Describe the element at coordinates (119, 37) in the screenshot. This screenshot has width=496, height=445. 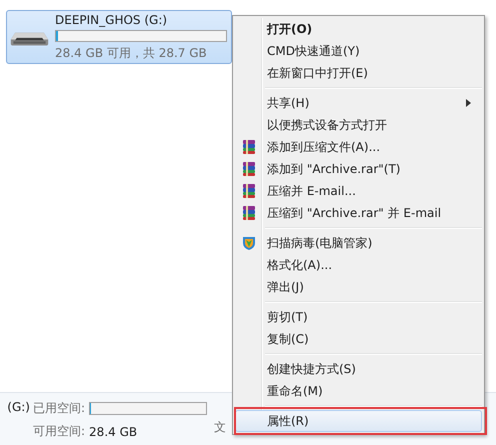
I see `drive-tile: DEEPIN_GHOS (G:) 28.4 GB 可用，共 28.7 GB` at that location.